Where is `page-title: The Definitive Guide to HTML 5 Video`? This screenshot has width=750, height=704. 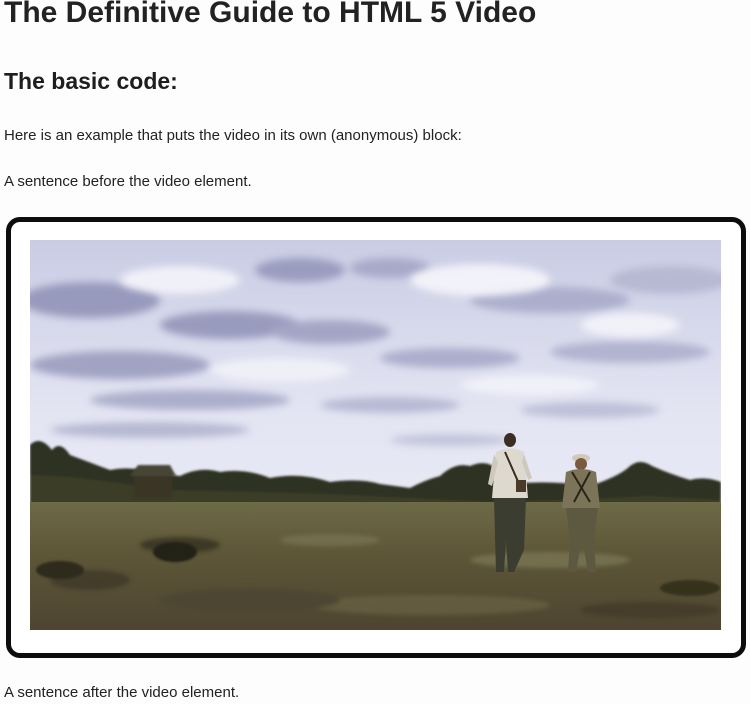
page-title: The Definitive Guide to HTML 5 Video is located at coordinates (270, 14).